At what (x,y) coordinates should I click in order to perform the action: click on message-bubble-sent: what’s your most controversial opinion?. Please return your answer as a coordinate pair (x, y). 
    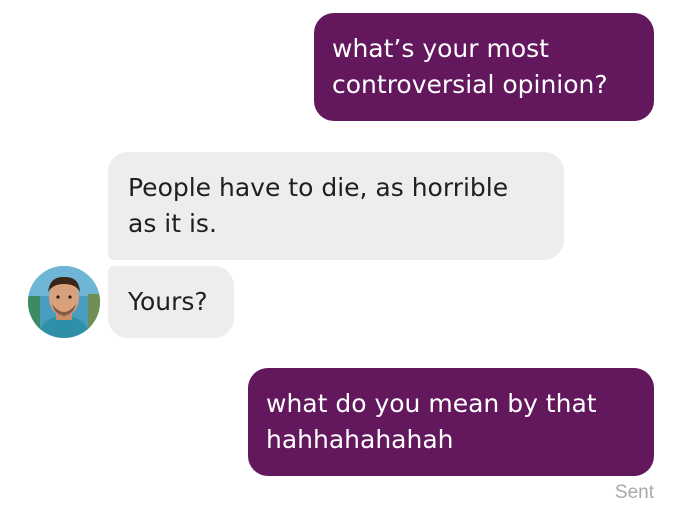
    Looking at the image, I should click on (484, 67).